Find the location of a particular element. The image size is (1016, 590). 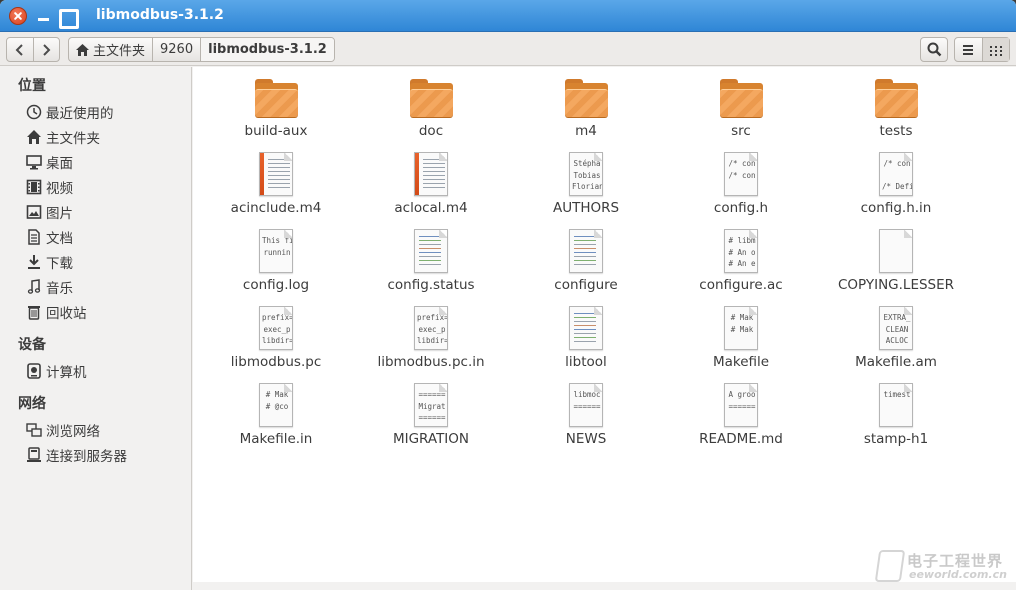

file-item-copying-lesser: COPYING.LESSER is located at coordinates (896, 261).